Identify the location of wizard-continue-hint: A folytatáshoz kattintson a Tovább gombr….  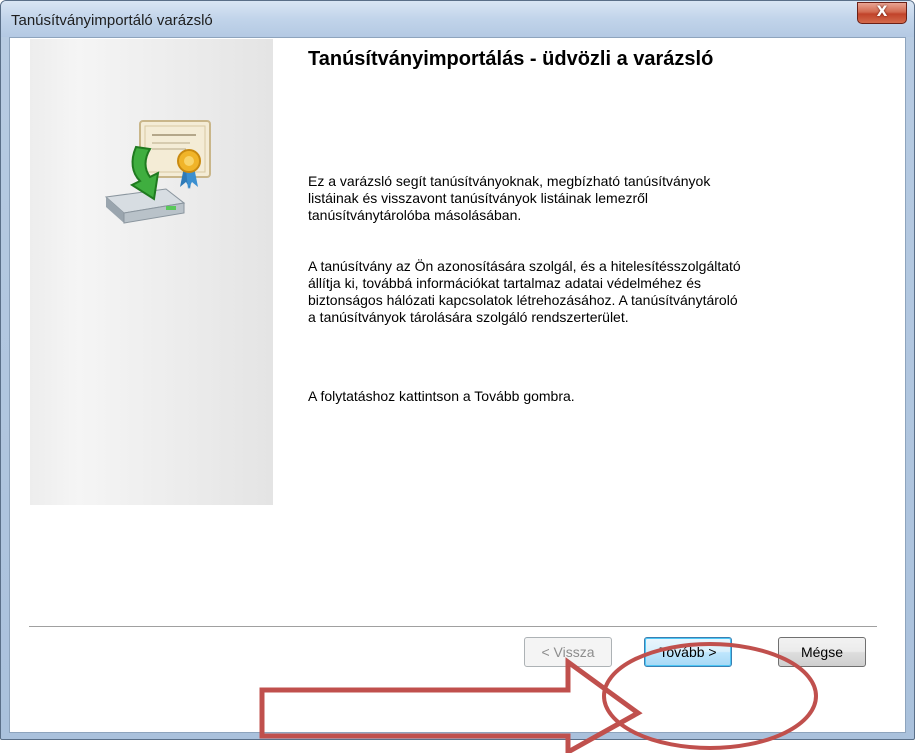
(441, 396).